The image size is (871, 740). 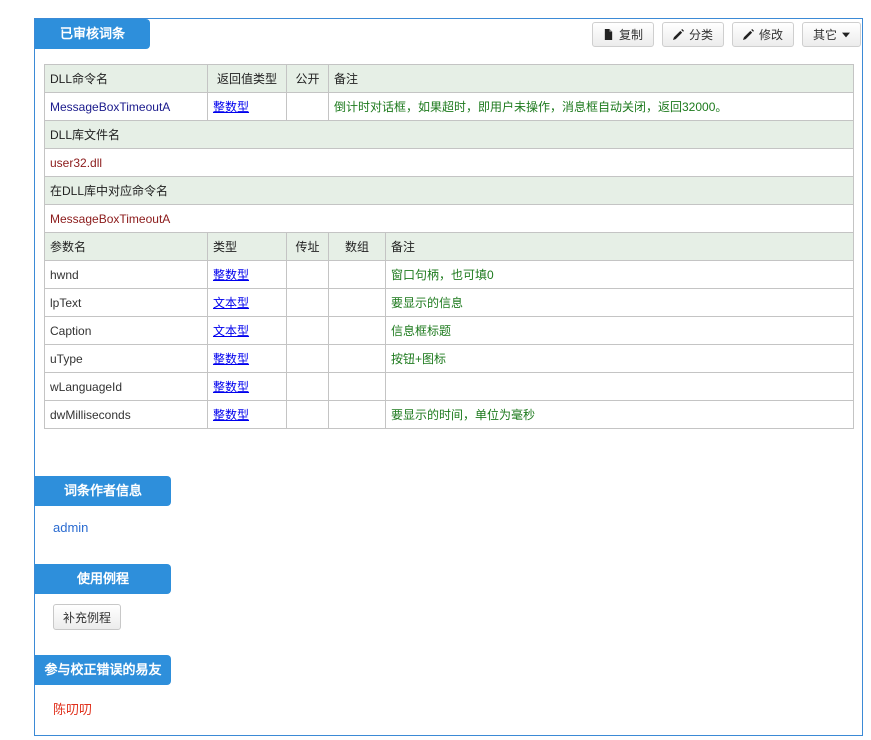 I want to click on return-type-header: 返回值类型, so click(x=247, y=78).